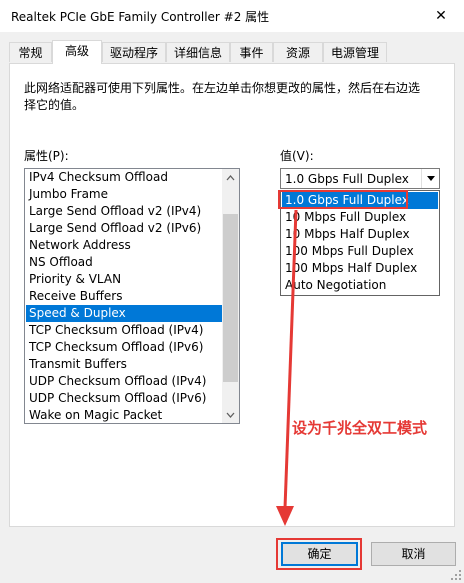  What do you see at coordinates (355, 52) in the screenshot?
I see `tab-power-management: 电源管理` at bounding box center [355, 52].